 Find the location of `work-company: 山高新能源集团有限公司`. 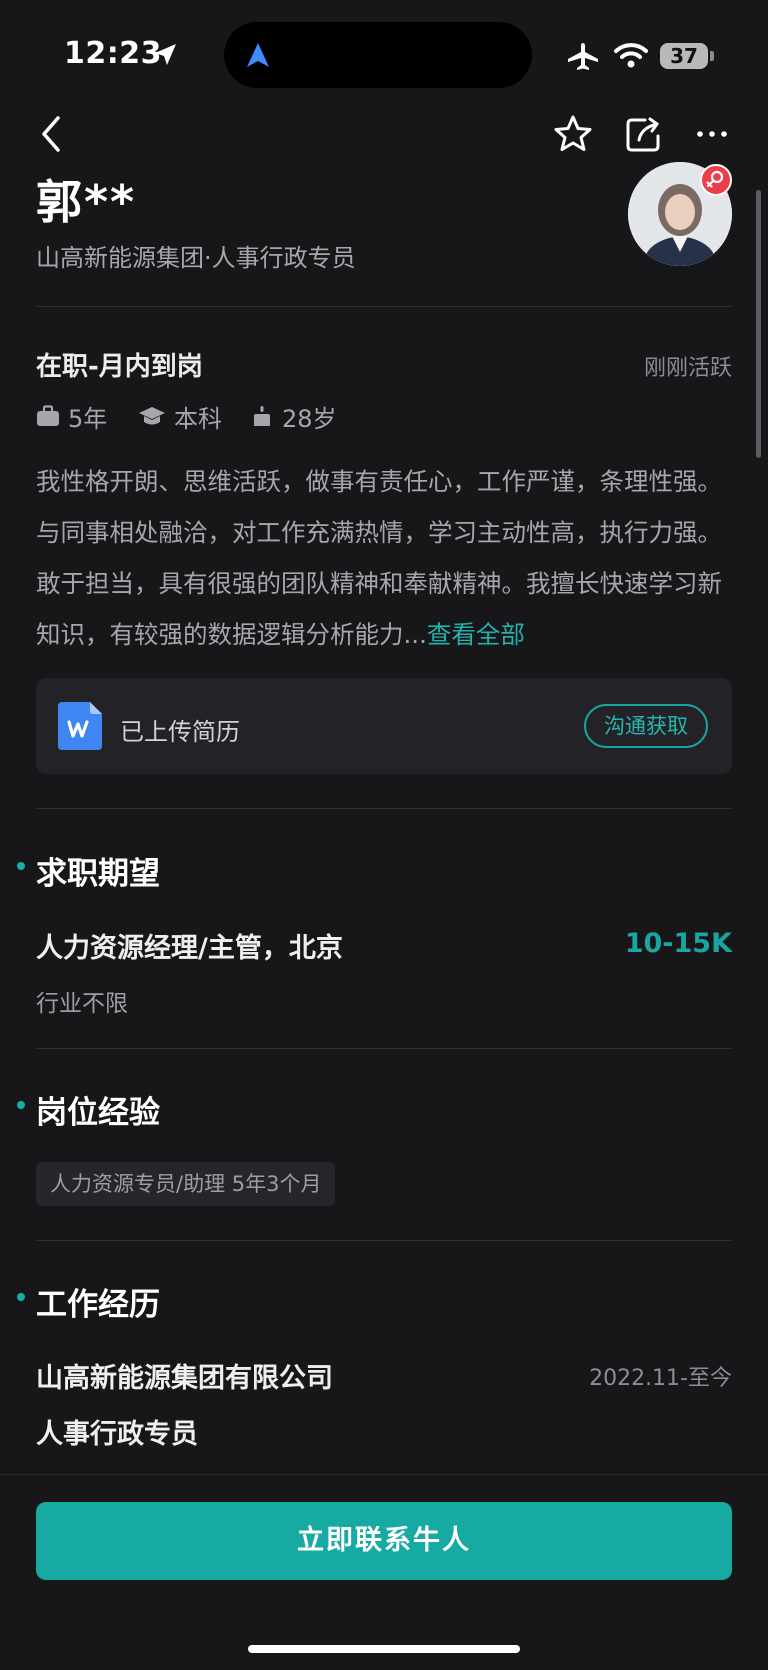

work-company: 山高新能源集团有限公司 is located at coordinates (184, 1375).